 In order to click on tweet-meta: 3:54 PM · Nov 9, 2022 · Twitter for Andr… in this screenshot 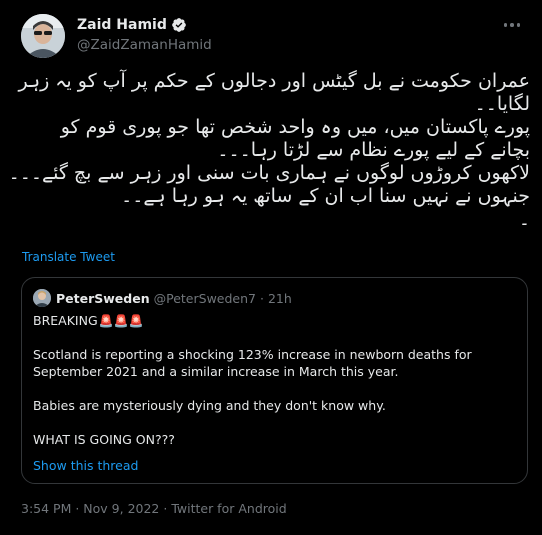, I will do `click(154, 508)`.